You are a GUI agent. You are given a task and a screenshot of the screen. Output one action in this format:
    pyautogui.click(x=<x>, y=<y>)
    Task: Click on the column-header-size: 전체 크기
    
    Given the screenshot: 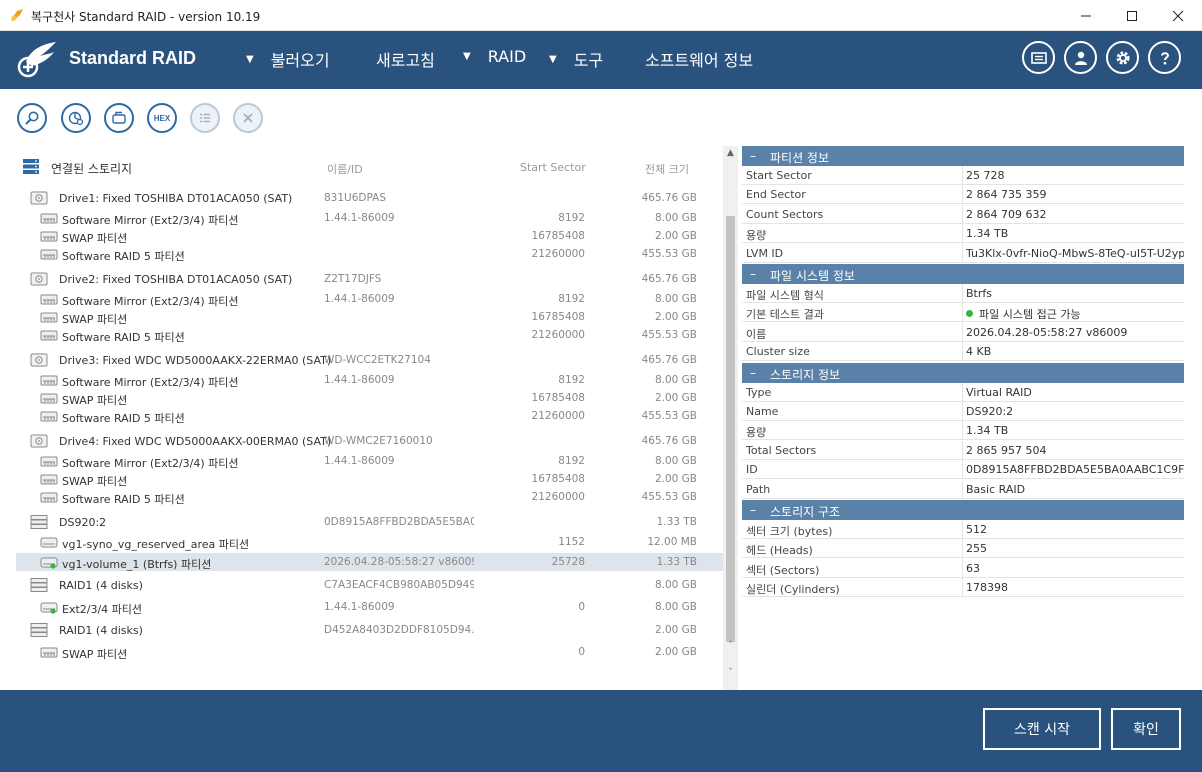 What is the action you would take?
    pyautogui.click(x=667, y=169)
    